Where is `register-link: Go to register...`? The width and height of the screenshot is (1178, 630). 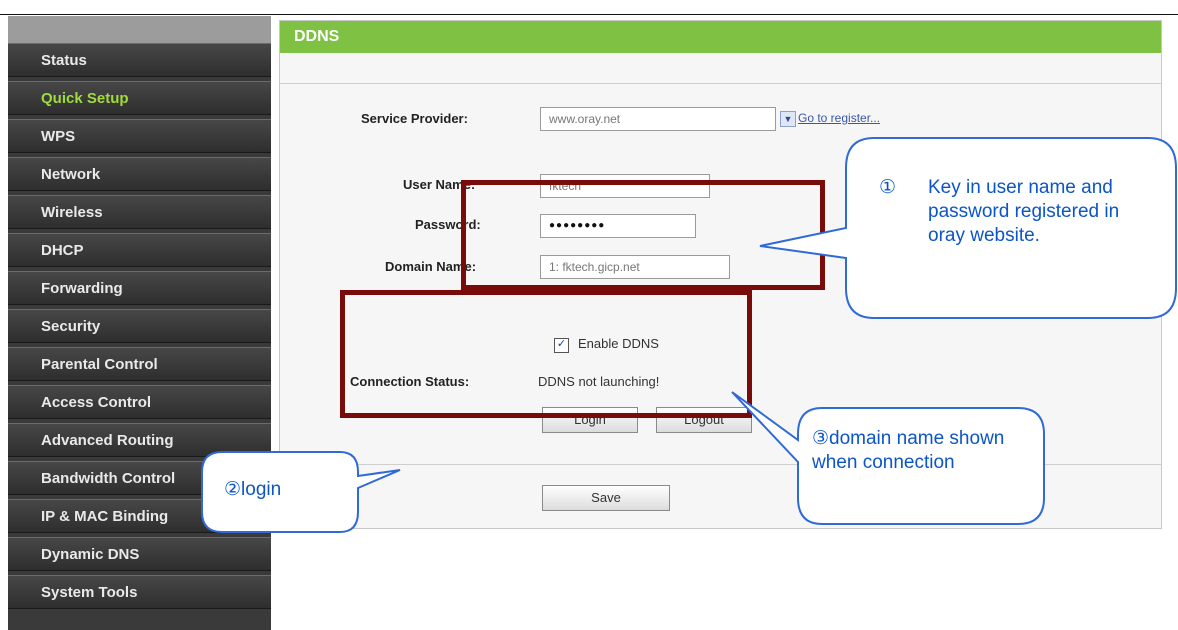 register-link: Go to register... is located at coordinates (839, 118).